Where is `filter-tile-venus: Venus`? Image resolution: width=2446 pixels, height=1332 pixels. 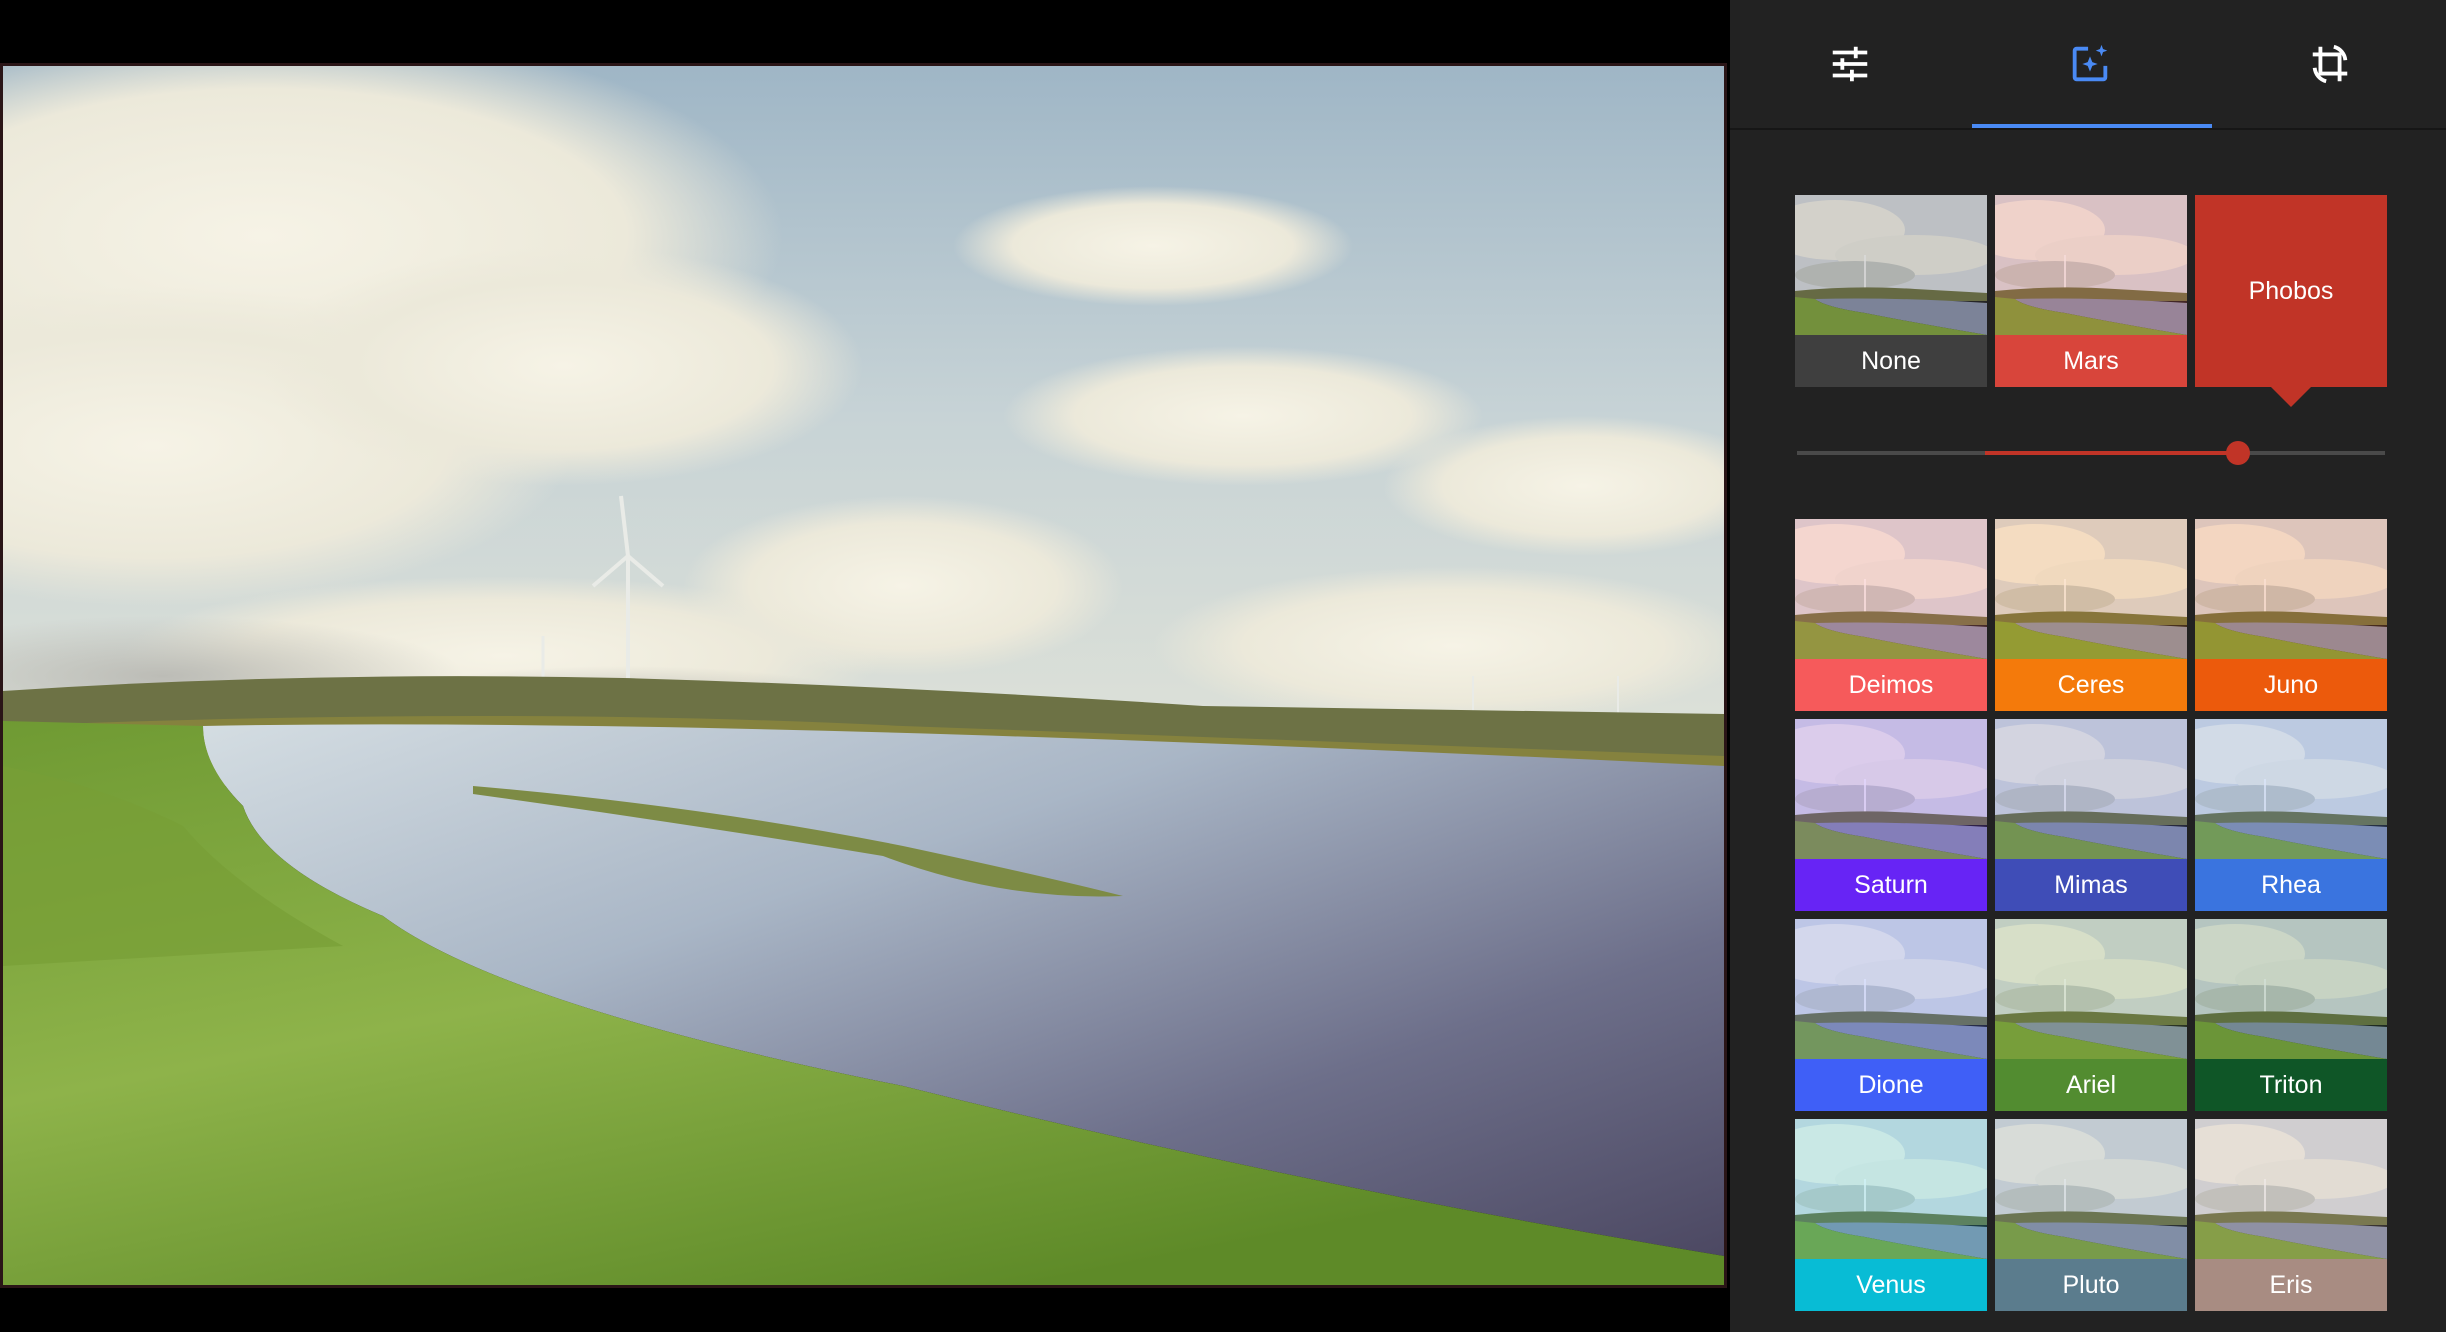 filter-tile-venus: Venus is located at coordinates (1891, 1215).